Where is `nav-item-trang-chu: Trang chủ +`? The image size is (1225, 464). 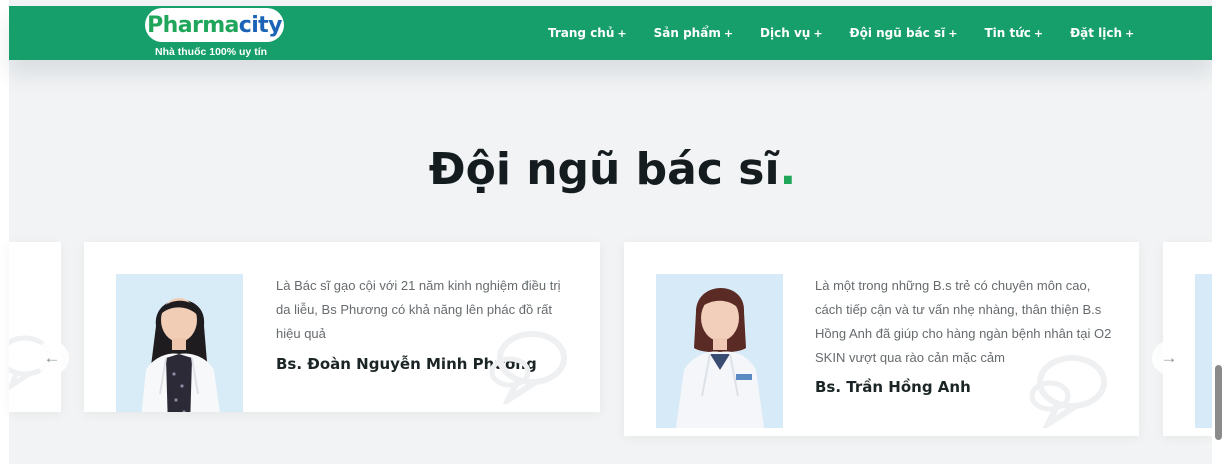 nav-item-trang-chu: Trang chủ + is located at coordinates (587, 33).